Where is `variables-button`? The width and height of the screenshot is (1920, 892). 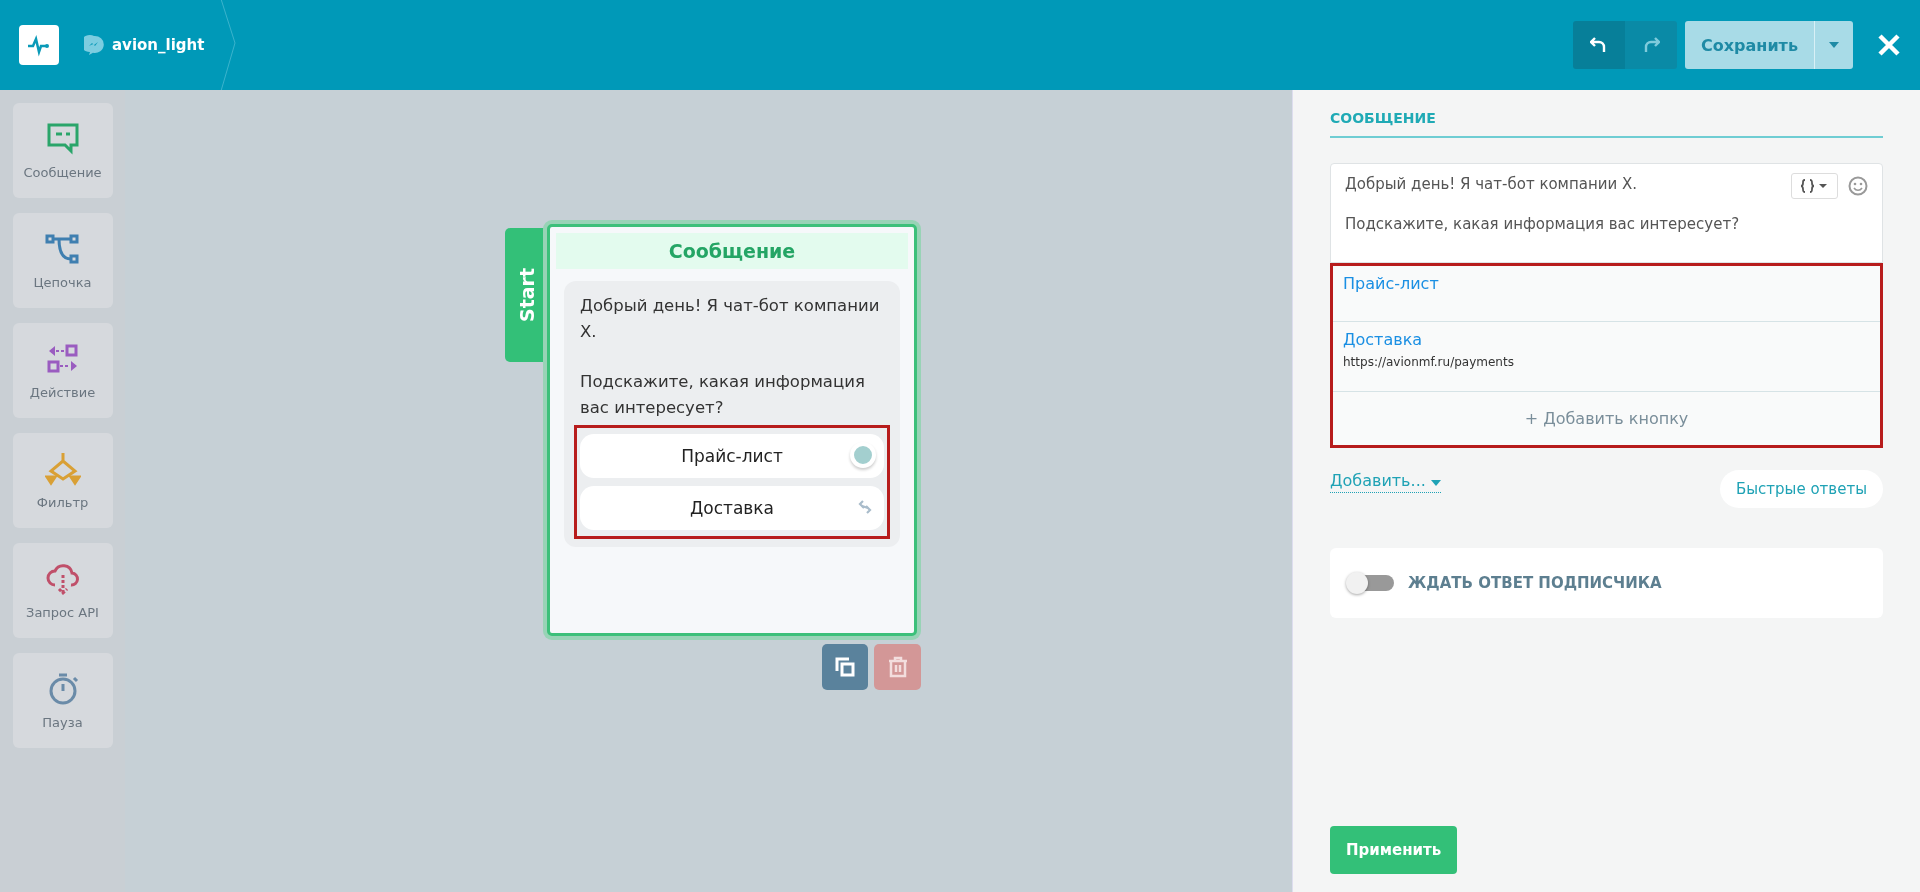
variables-button is located at coordinates (1814, 186).